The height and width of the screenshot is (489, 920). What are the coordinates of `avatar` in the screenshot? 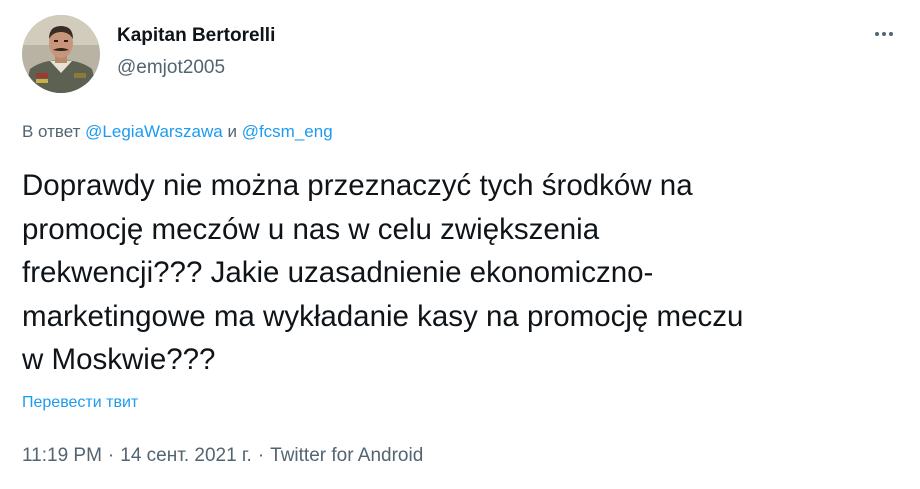 It's located at (61, 54).